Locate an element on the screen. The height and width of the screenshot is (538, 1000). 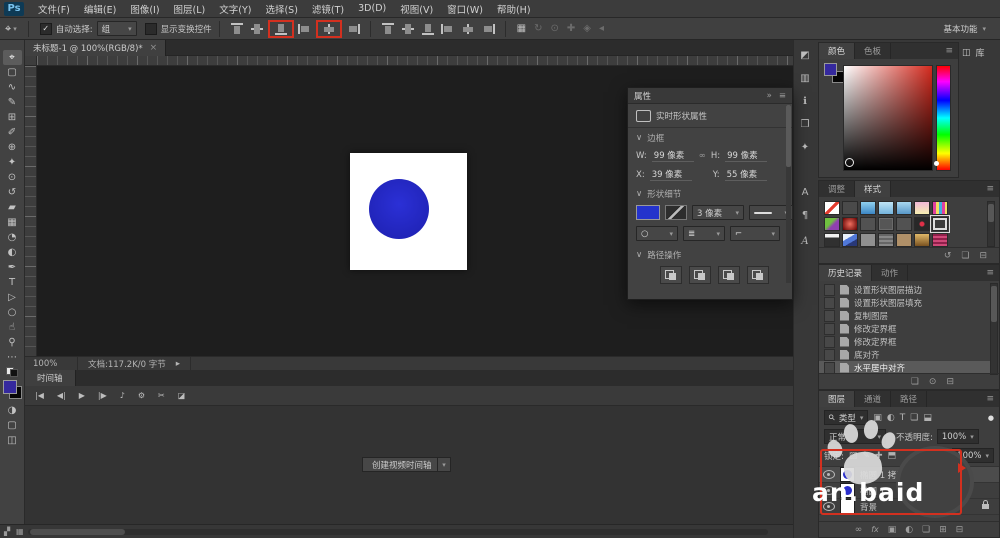
subtract-shape-button is located at coordinates (700, 275).